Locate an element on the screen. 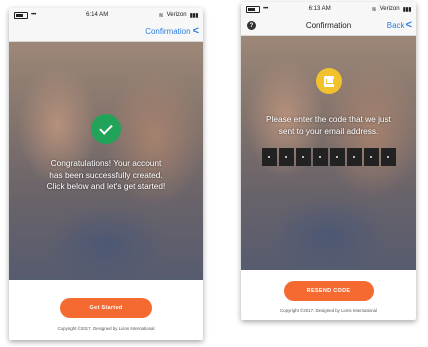 The height and width of the screenshot is (347, 428). nav-bar: ? Confirmation Back < is located at coordinates (328, 26).